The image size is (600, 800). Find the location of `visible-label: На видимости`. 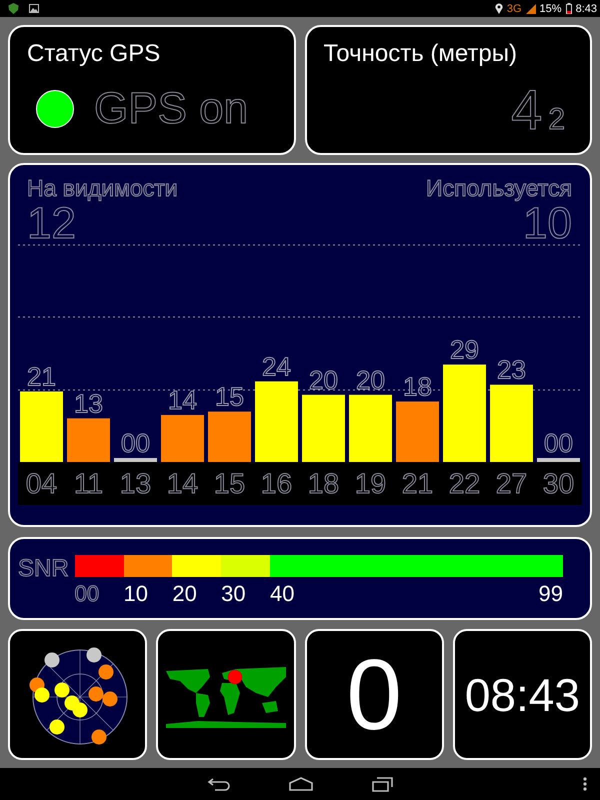

visible-label: На видимости is located at coordinates (102, 188).